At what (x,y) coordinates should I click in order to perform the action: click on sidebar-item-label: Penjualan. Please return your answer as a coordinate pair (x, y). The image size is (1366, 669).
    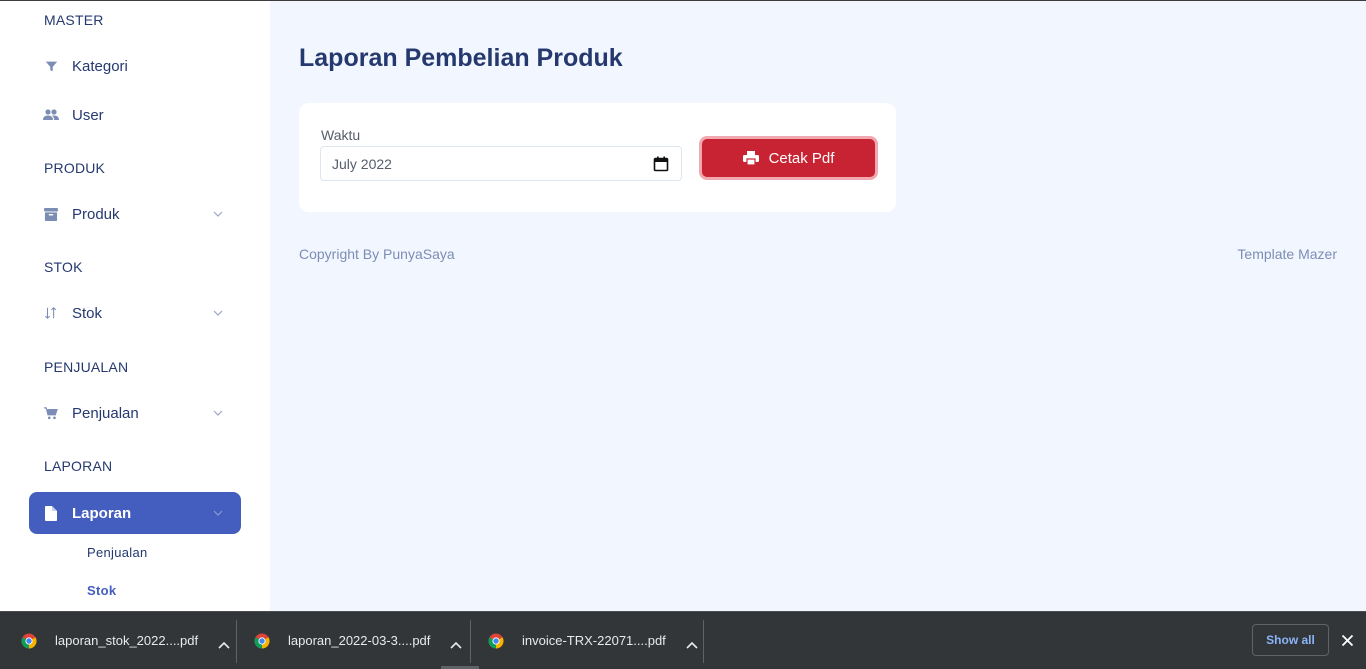
    Looking at the image, I should click on (105, 413).